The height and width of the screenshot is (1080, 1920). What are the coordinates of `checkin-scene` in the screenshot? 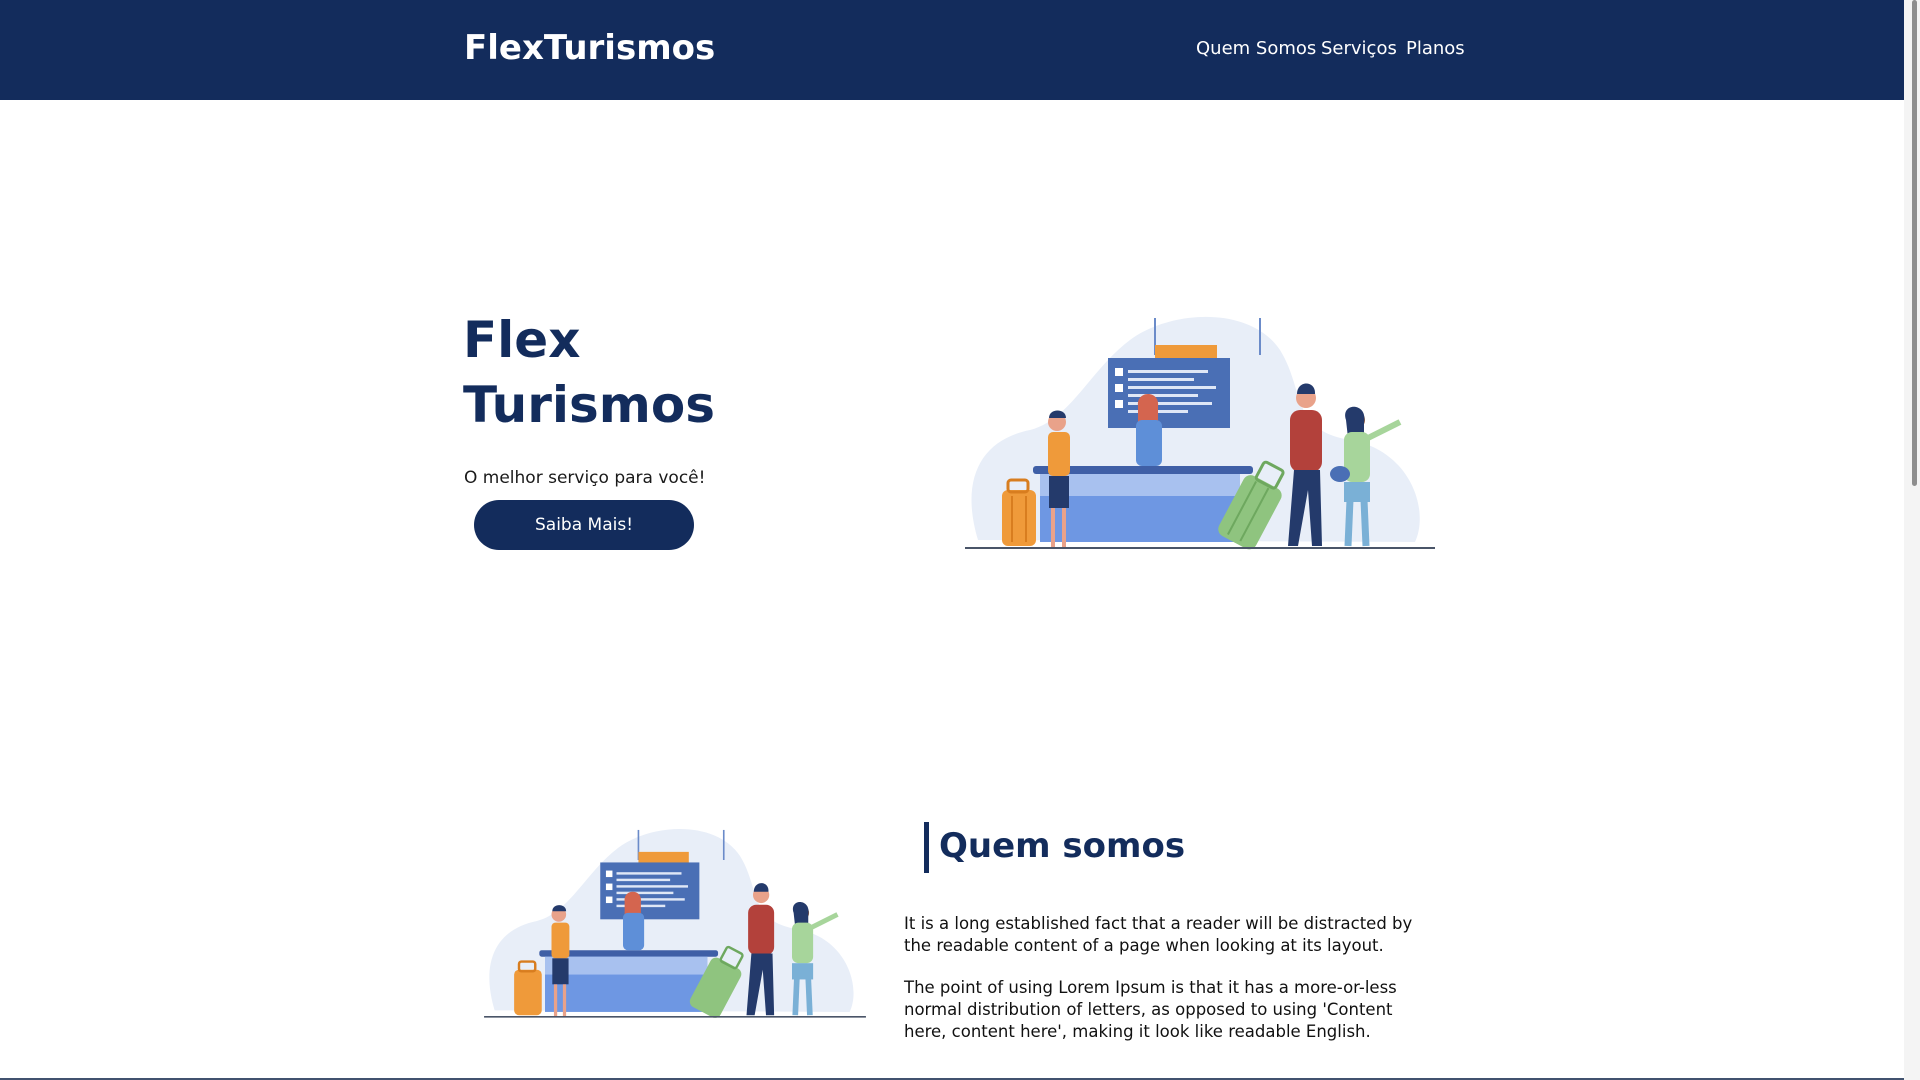 It's located at (1200, 433).